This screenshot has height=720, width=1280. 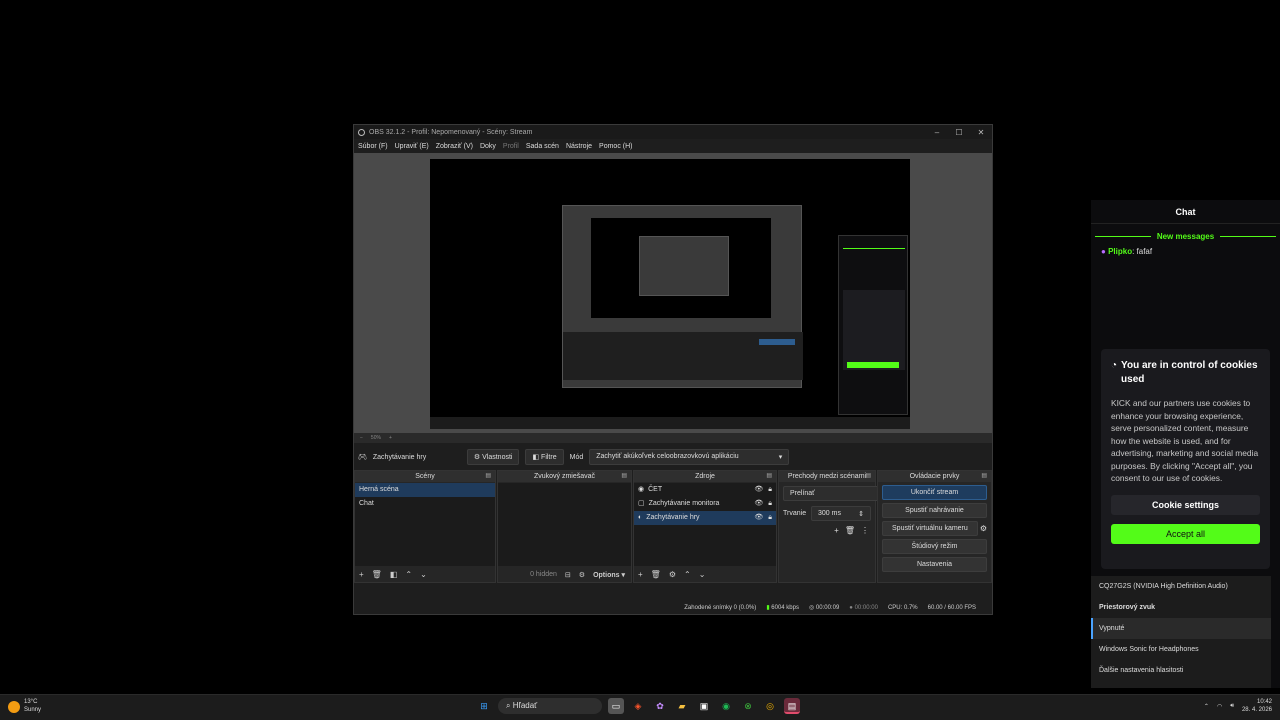 What do you see at coordinates (1120, 251) in the screenshot?
I see `chat-username: Plipko` at bounding box center [1120, 251].